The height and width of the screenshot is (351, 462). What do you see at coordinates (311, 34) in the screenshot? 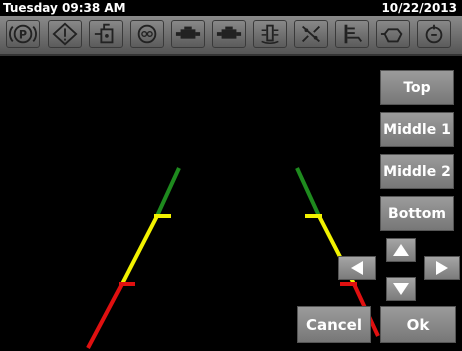
I see `fuel-filter-icon` at bounding box center [311, 34].